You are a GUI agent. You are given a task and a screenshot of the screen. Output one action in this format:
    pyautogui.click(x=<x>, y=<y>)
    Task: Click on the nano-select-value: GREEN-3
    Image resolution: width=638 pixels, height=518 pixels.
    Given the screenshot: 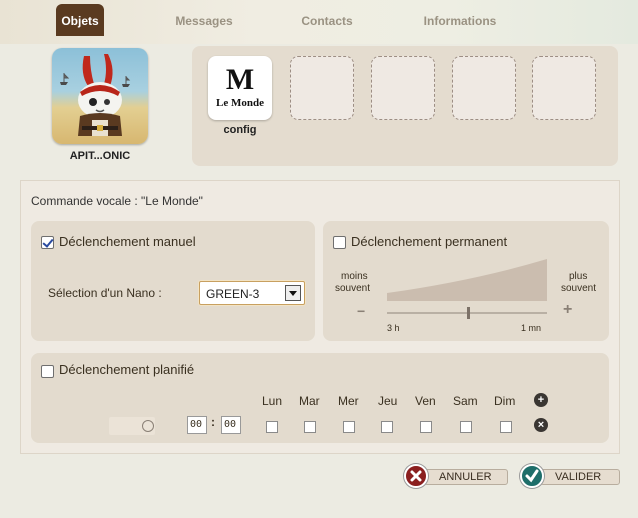 What is the action you would take?
    pyautogui.click(x=233, y=294)
    